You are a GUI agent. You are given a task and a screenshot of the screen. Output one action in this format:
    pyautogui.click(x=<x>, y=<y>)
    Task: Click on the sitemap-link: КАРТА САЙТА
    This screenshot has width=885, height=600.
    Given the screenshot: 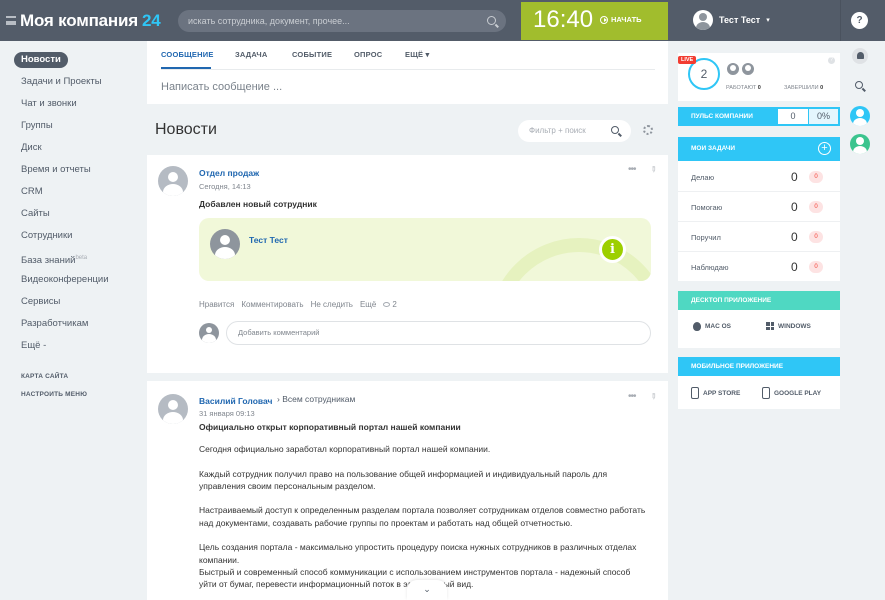 What is the action you would take?
    pyautogui.click(x=44, y=376)
    